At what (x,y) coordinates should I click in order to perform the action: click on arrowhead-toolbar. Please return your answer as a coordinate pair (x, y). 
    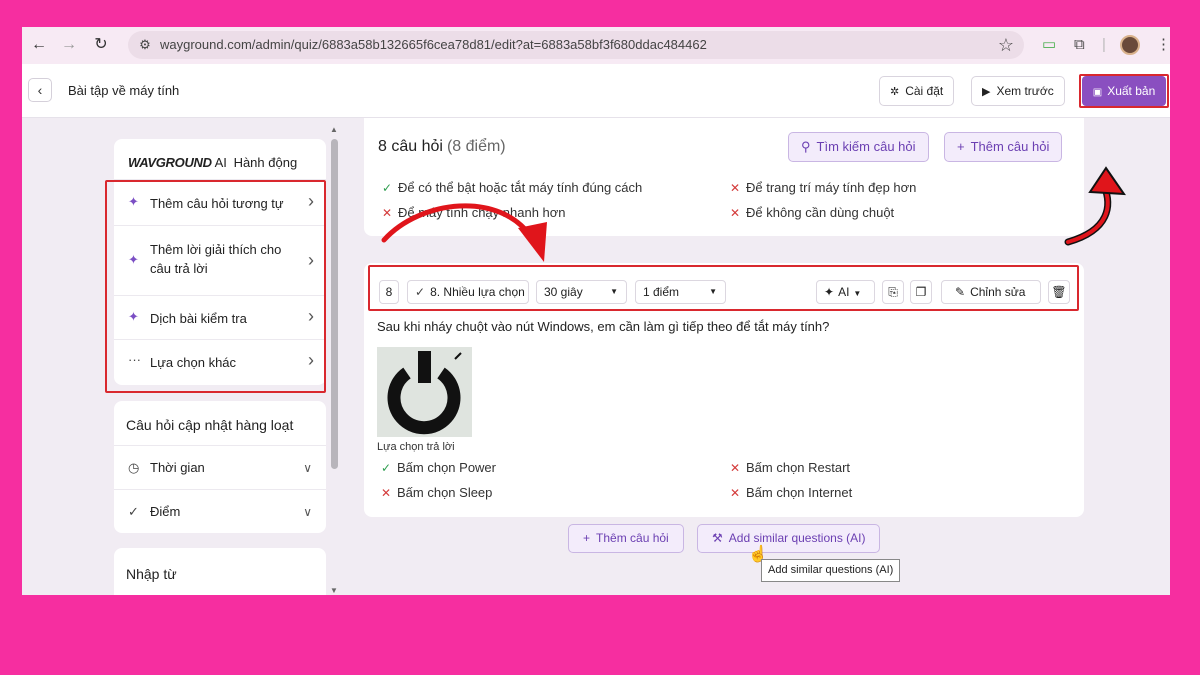
    Looking at the image, I should click on (532, 242).